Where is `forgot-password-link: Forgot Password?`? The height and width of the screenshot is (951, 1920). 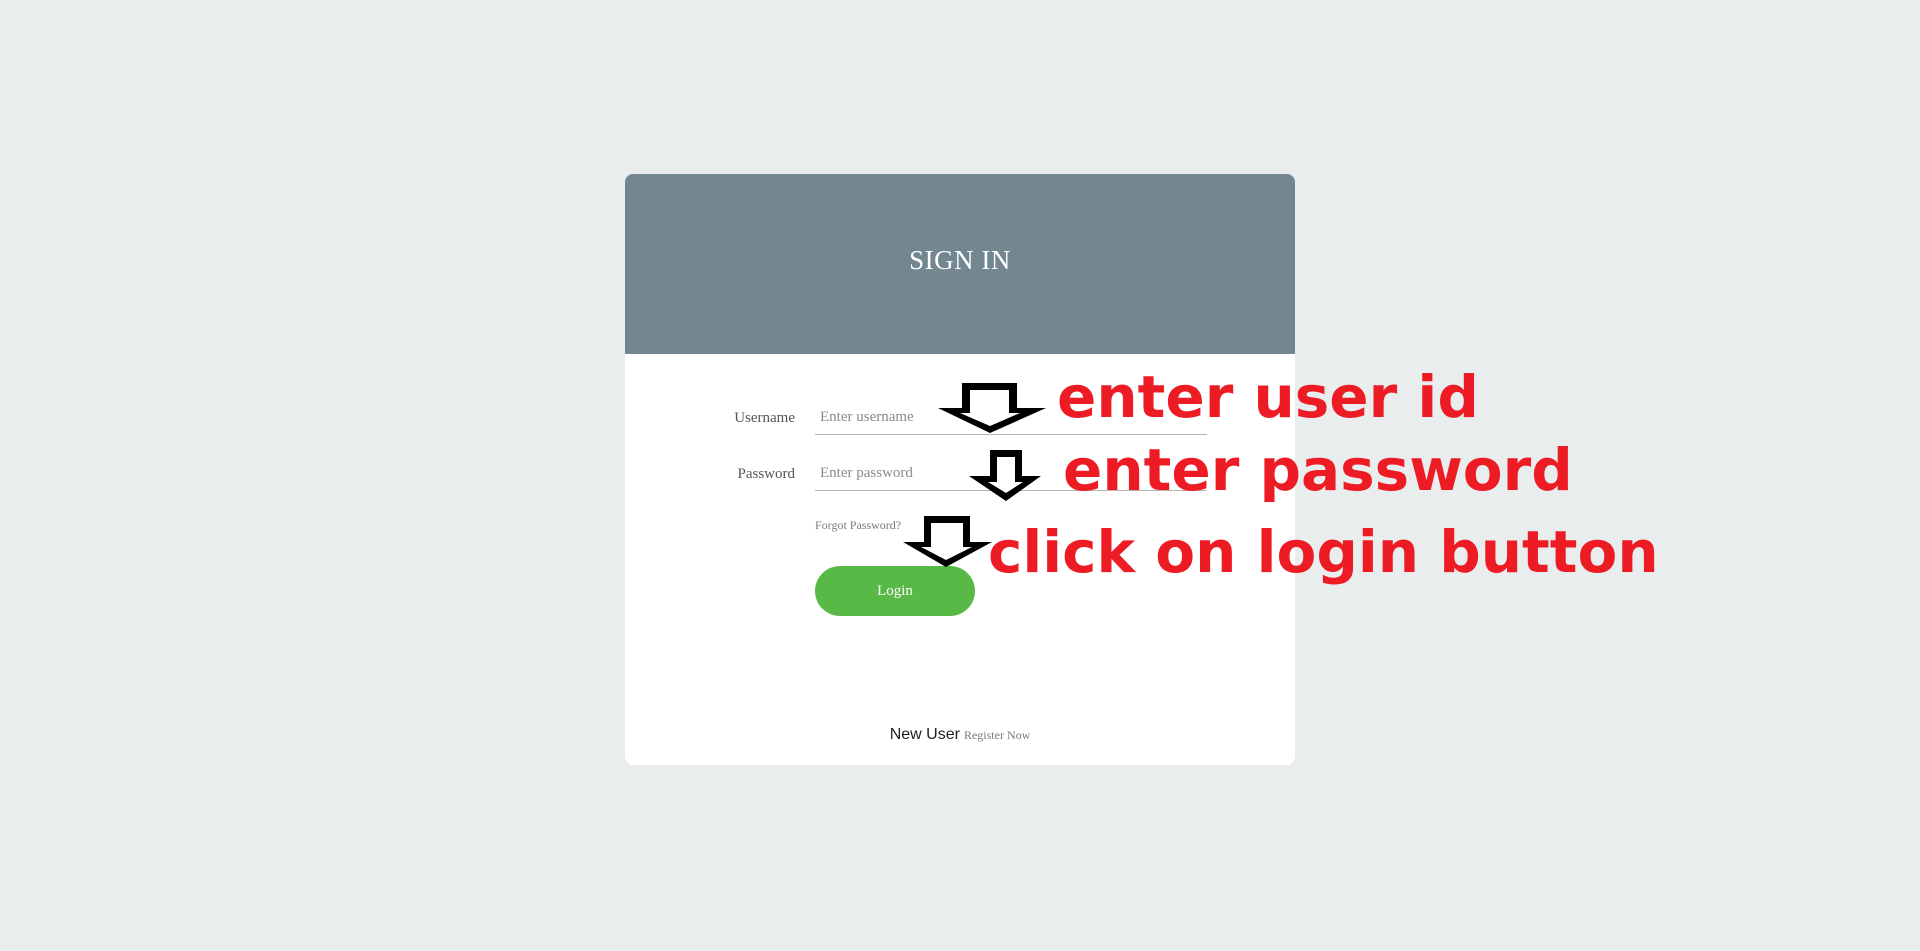
forgot-password-link: Forgot Password? is located at coordinates (858, 525).